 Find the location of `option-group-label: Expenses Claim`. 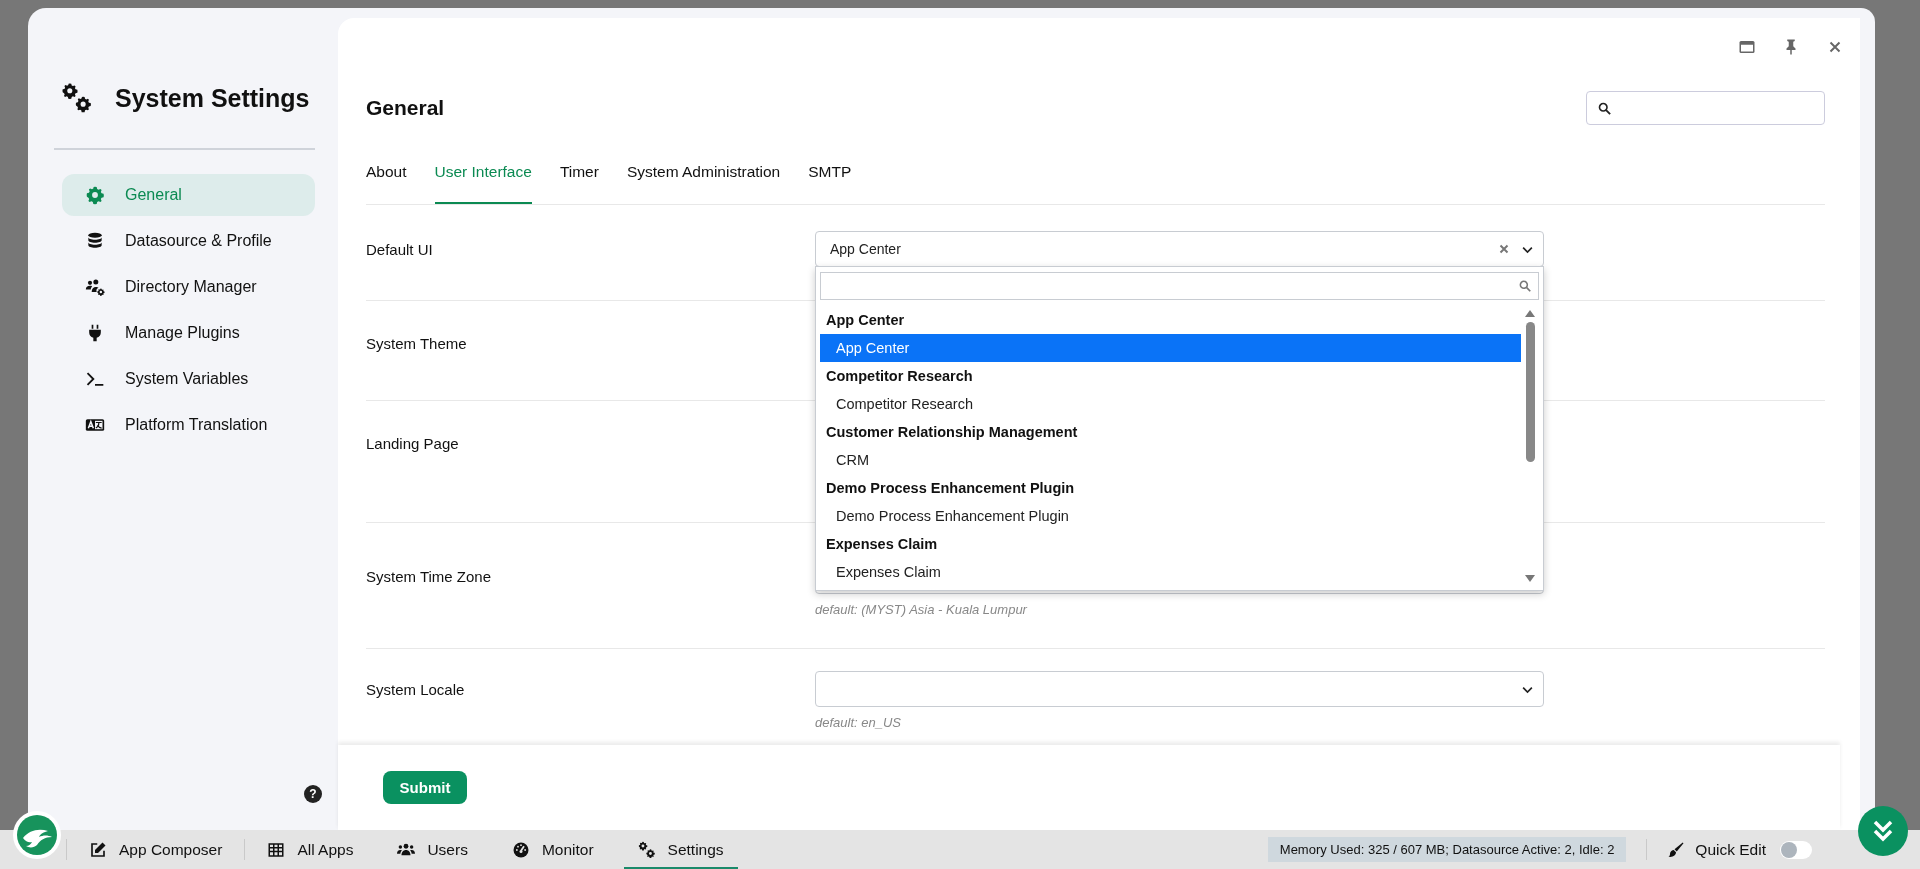

option-group-label: Expenses Claim is located at coordinates (882, 544).